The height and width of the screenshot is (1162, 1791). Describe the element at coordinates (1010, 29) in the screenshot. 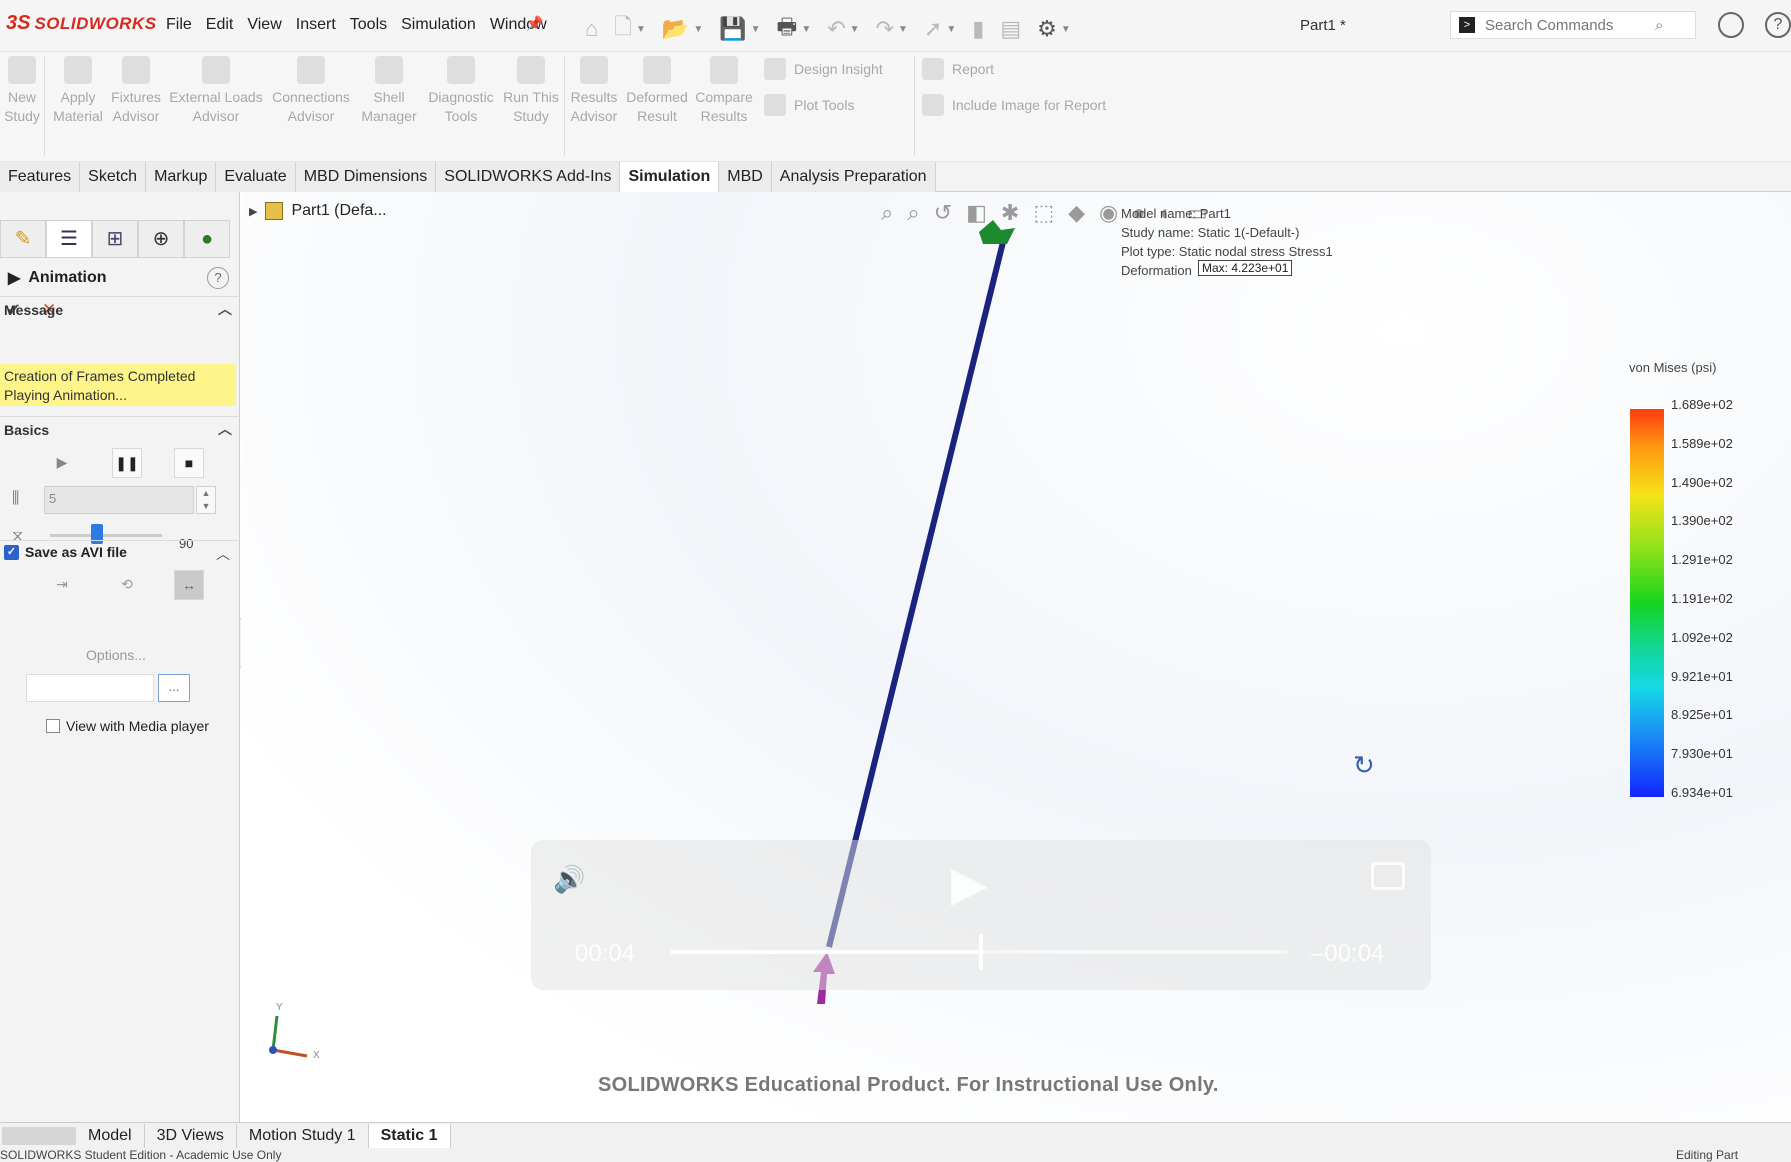

I see `file-properties-icon: ▤` at that location.